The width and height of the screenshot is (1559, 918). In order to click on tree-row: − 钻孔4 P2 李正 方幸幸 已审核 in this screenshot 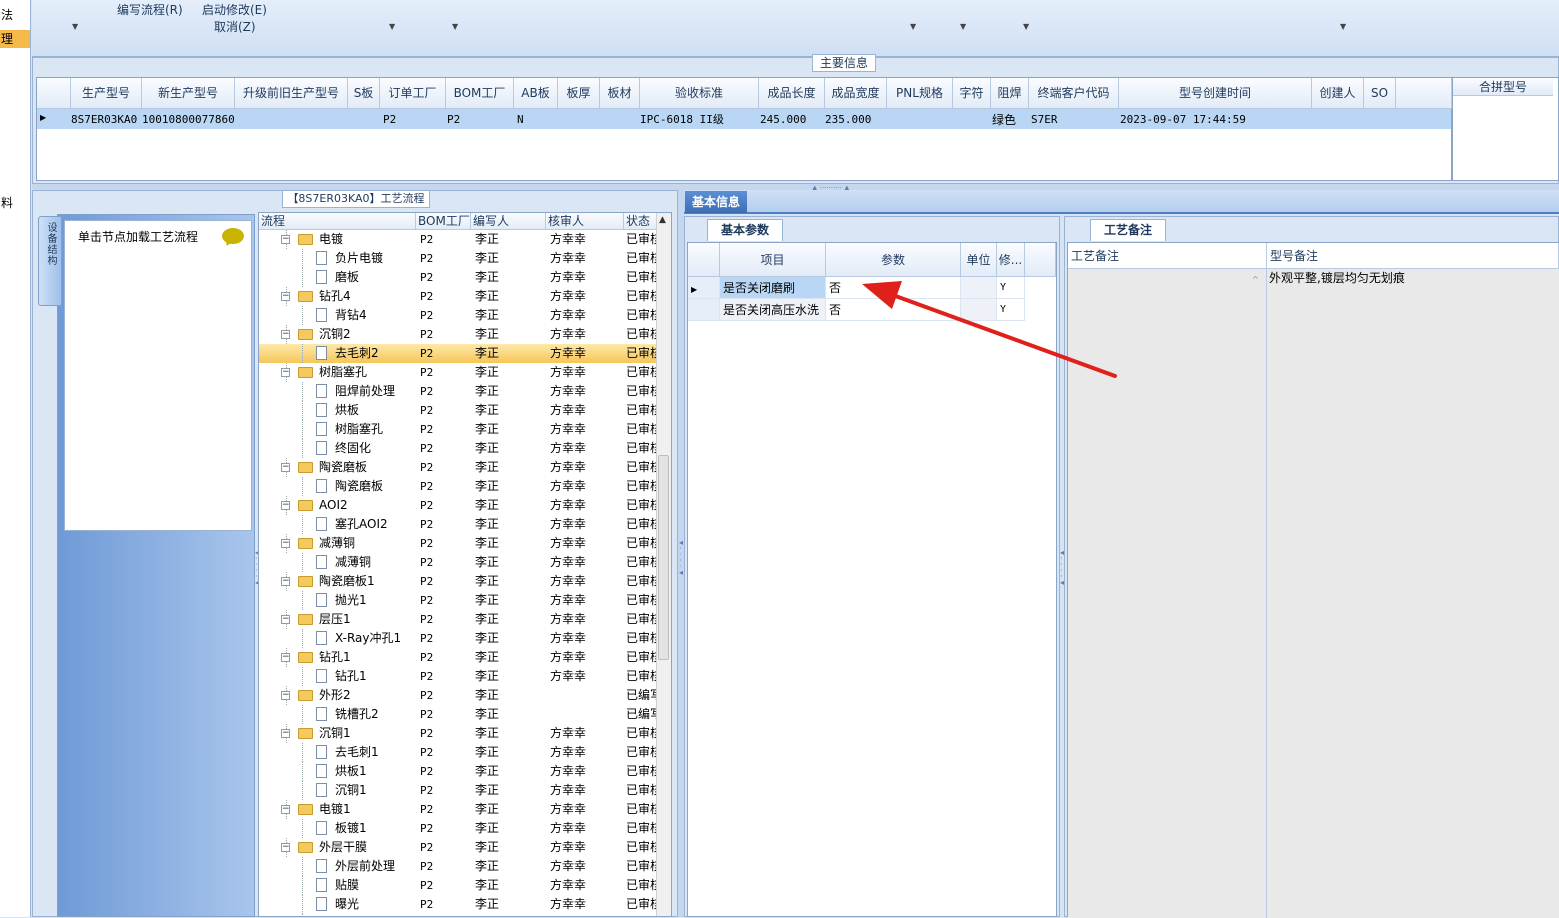, I will do `click(458, 296)`.